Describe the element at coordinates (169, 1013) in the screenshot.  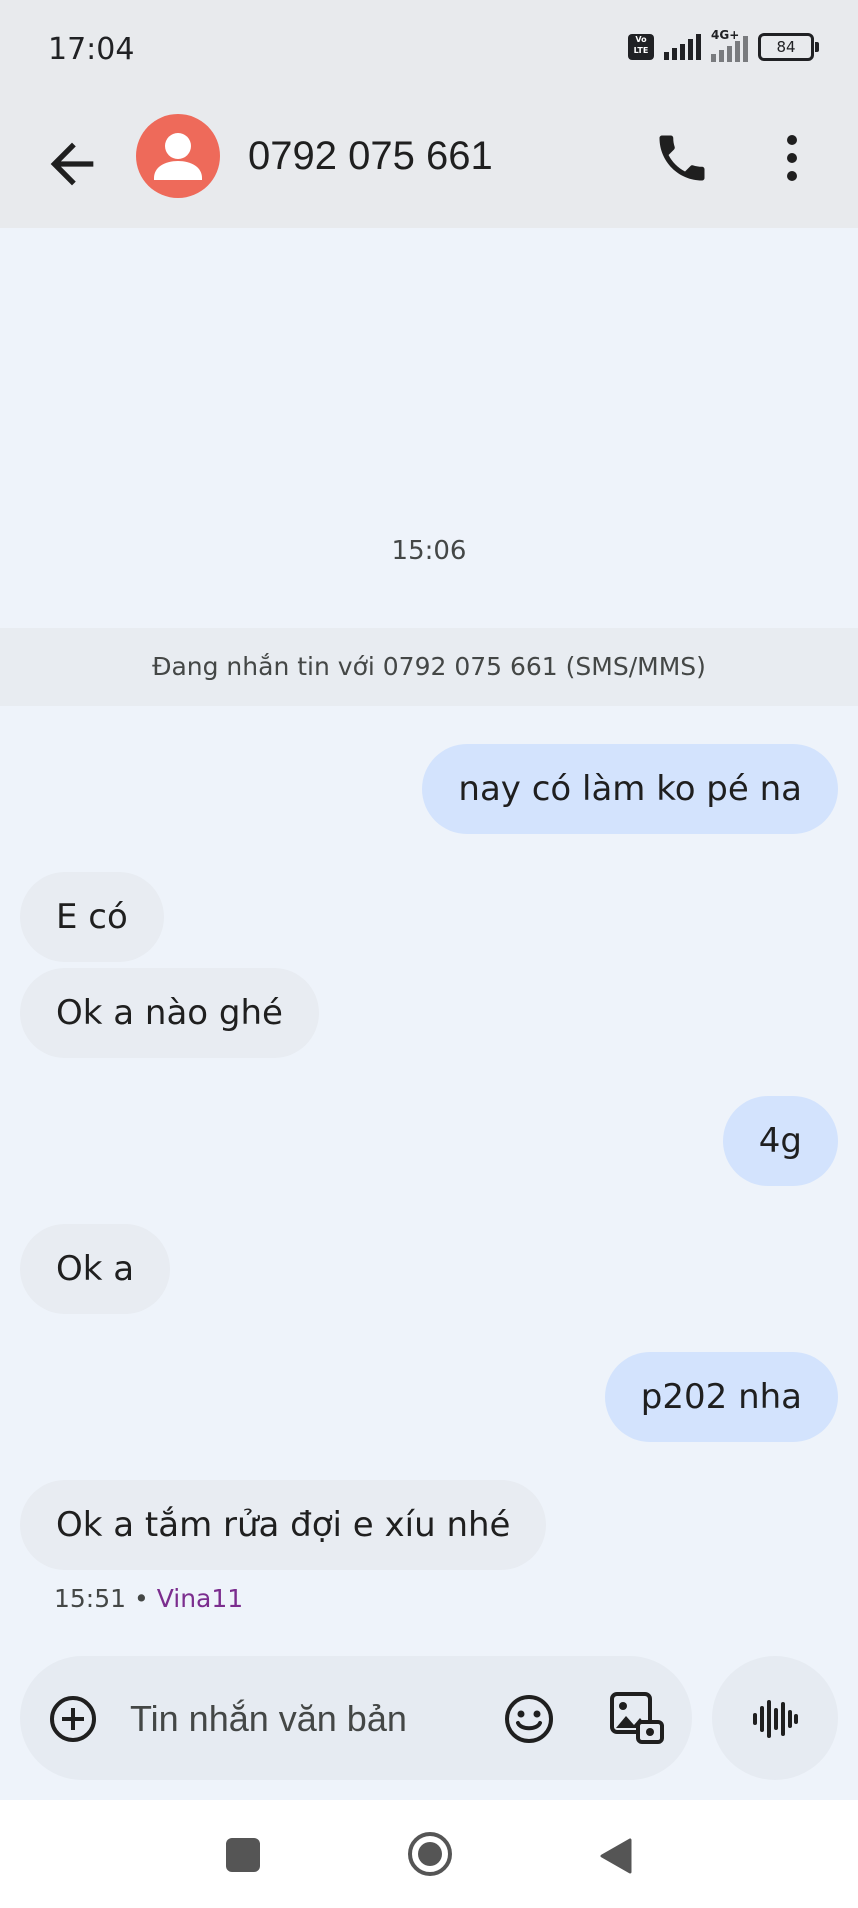
I see `message-incoming: Ok a nào ghé` at that location.